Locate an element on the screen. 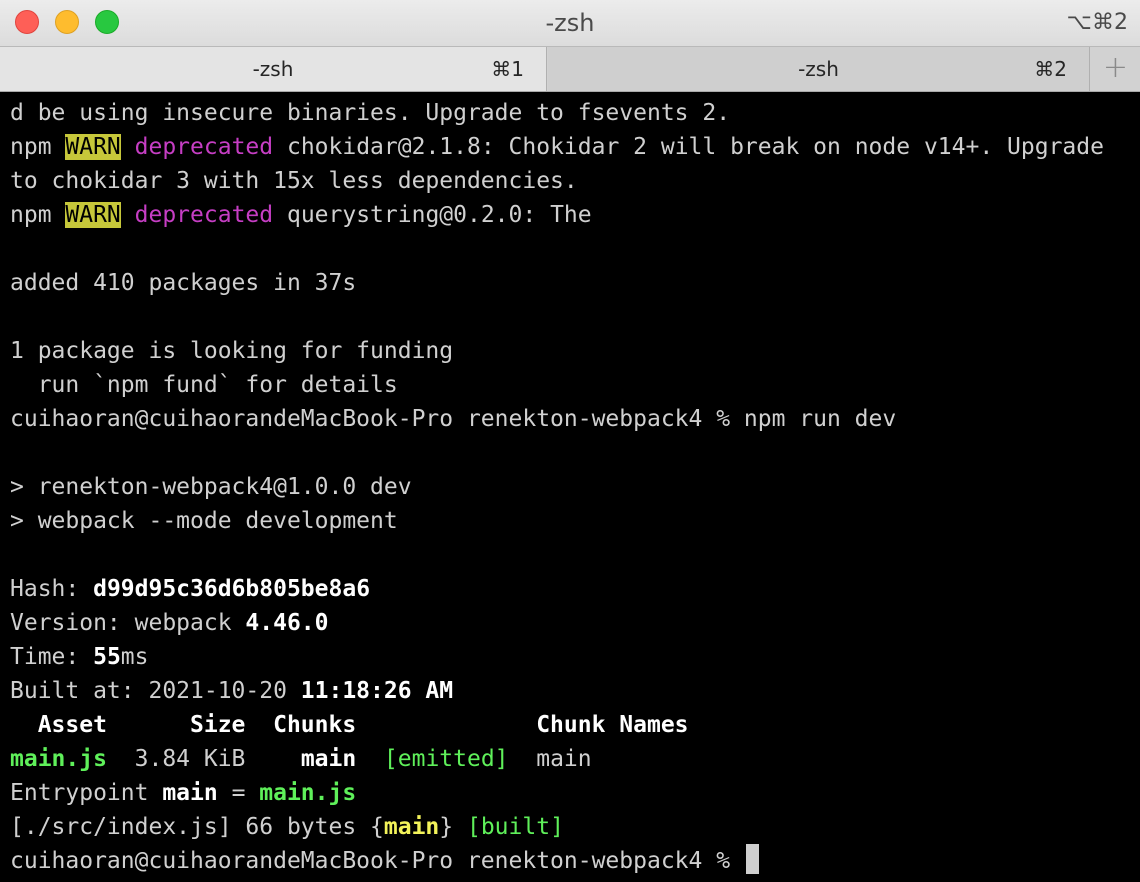 This screenshot has height=882, width=1140. typed-command: npm run dev is located at coordinates (820, 419).